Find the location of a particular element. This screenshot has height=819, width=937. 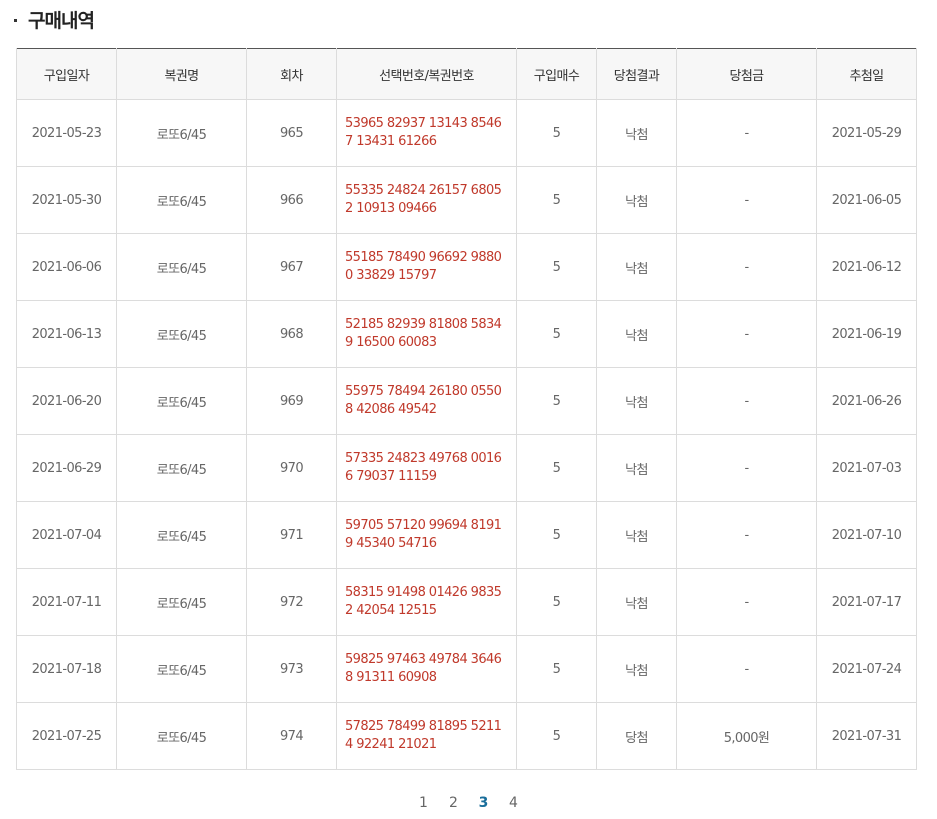

col-header-numbers: 선택번호/복권번호 is located at coordinates (426, 74).